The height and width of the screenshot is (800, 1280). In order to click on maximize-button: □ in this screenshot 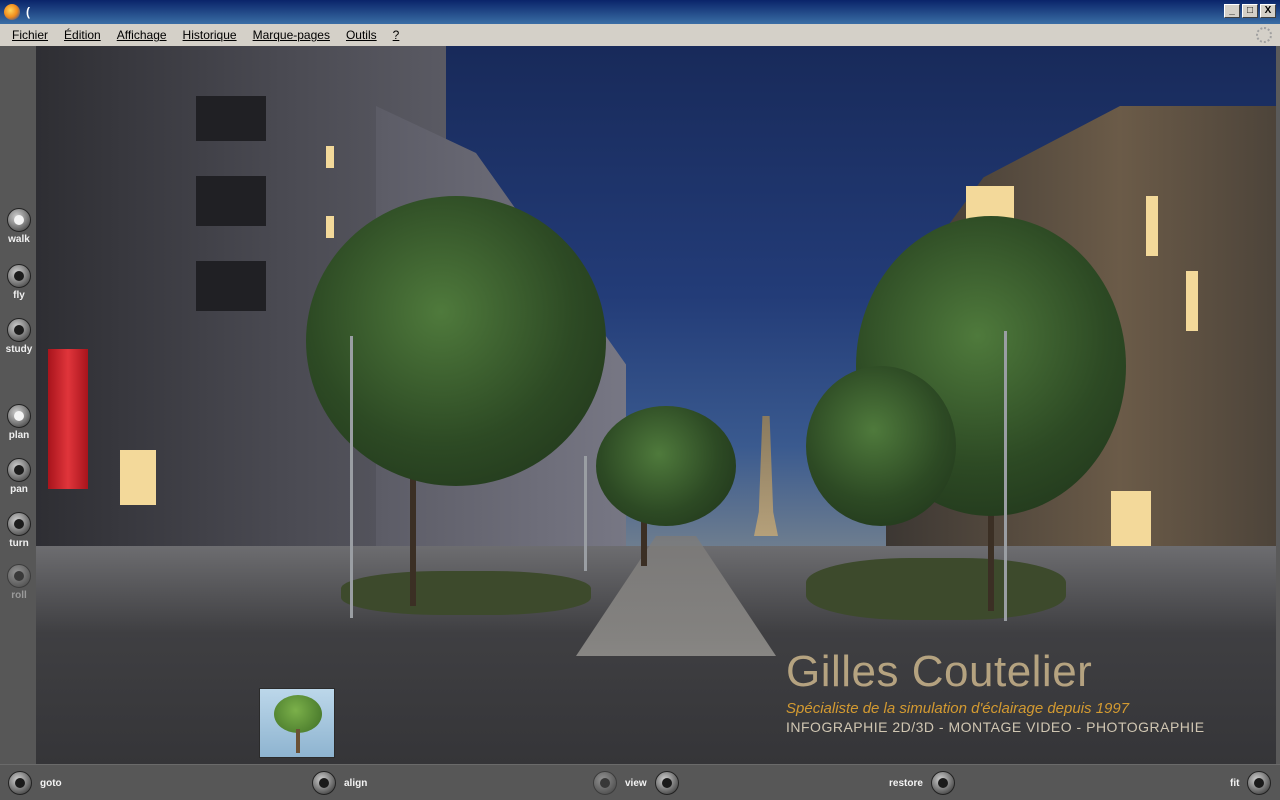, I will do `click(1250, 11)`.